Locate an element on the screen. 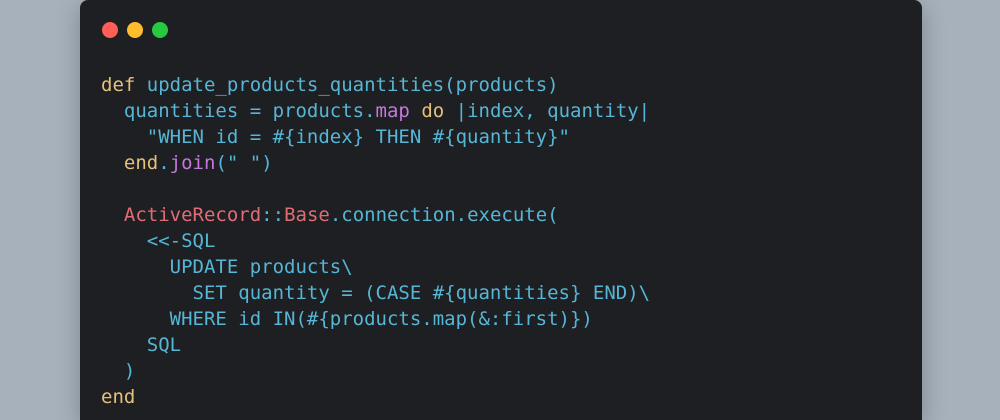 The height and width of the screenshot is (420, 1000). code-token: quantities = products. is located at coordinates (238, 111).